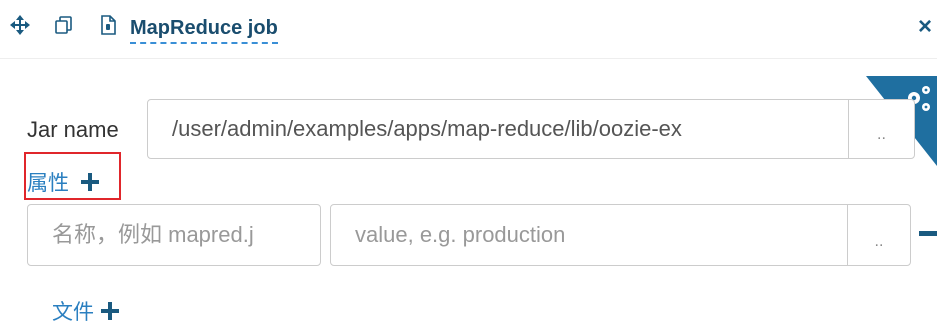 This screenshot has width=937, height=326. I want to click on document-icon, so click(108, 25).